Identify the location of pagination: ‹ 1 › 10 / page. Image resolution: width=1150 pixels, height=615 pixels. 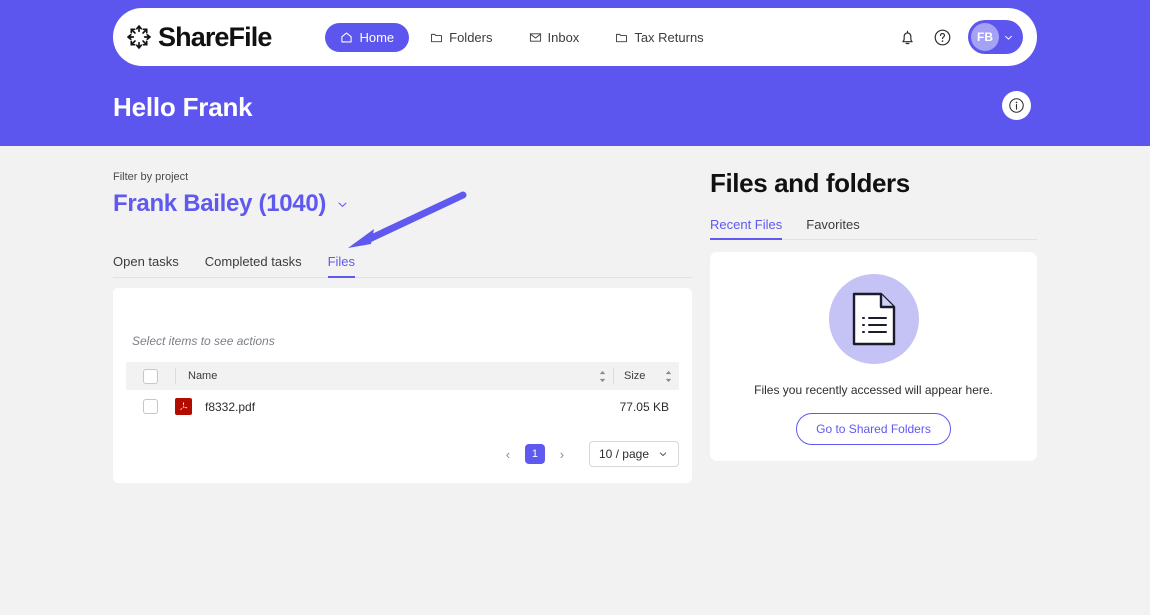
(589, 454).